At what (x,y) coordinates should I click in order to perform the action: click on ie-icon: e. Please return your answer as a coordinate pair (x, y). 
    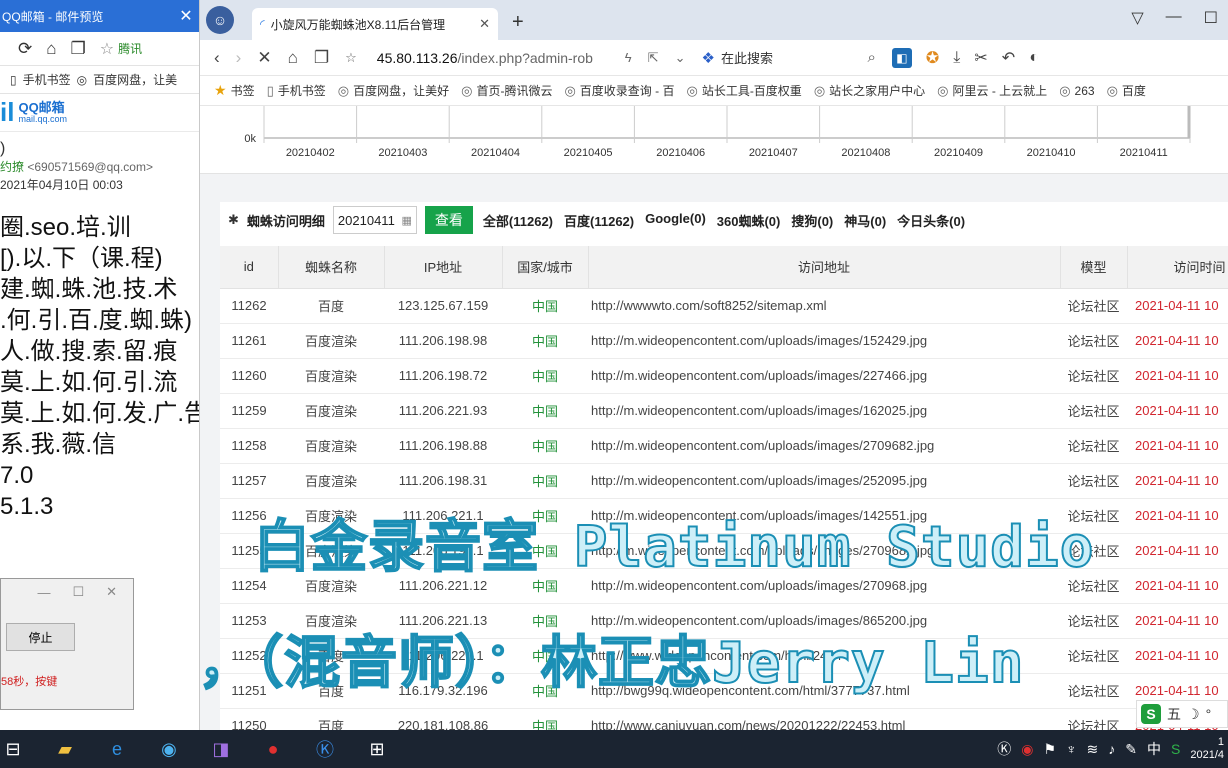
    Looking at the image, I should click on (117, 749).